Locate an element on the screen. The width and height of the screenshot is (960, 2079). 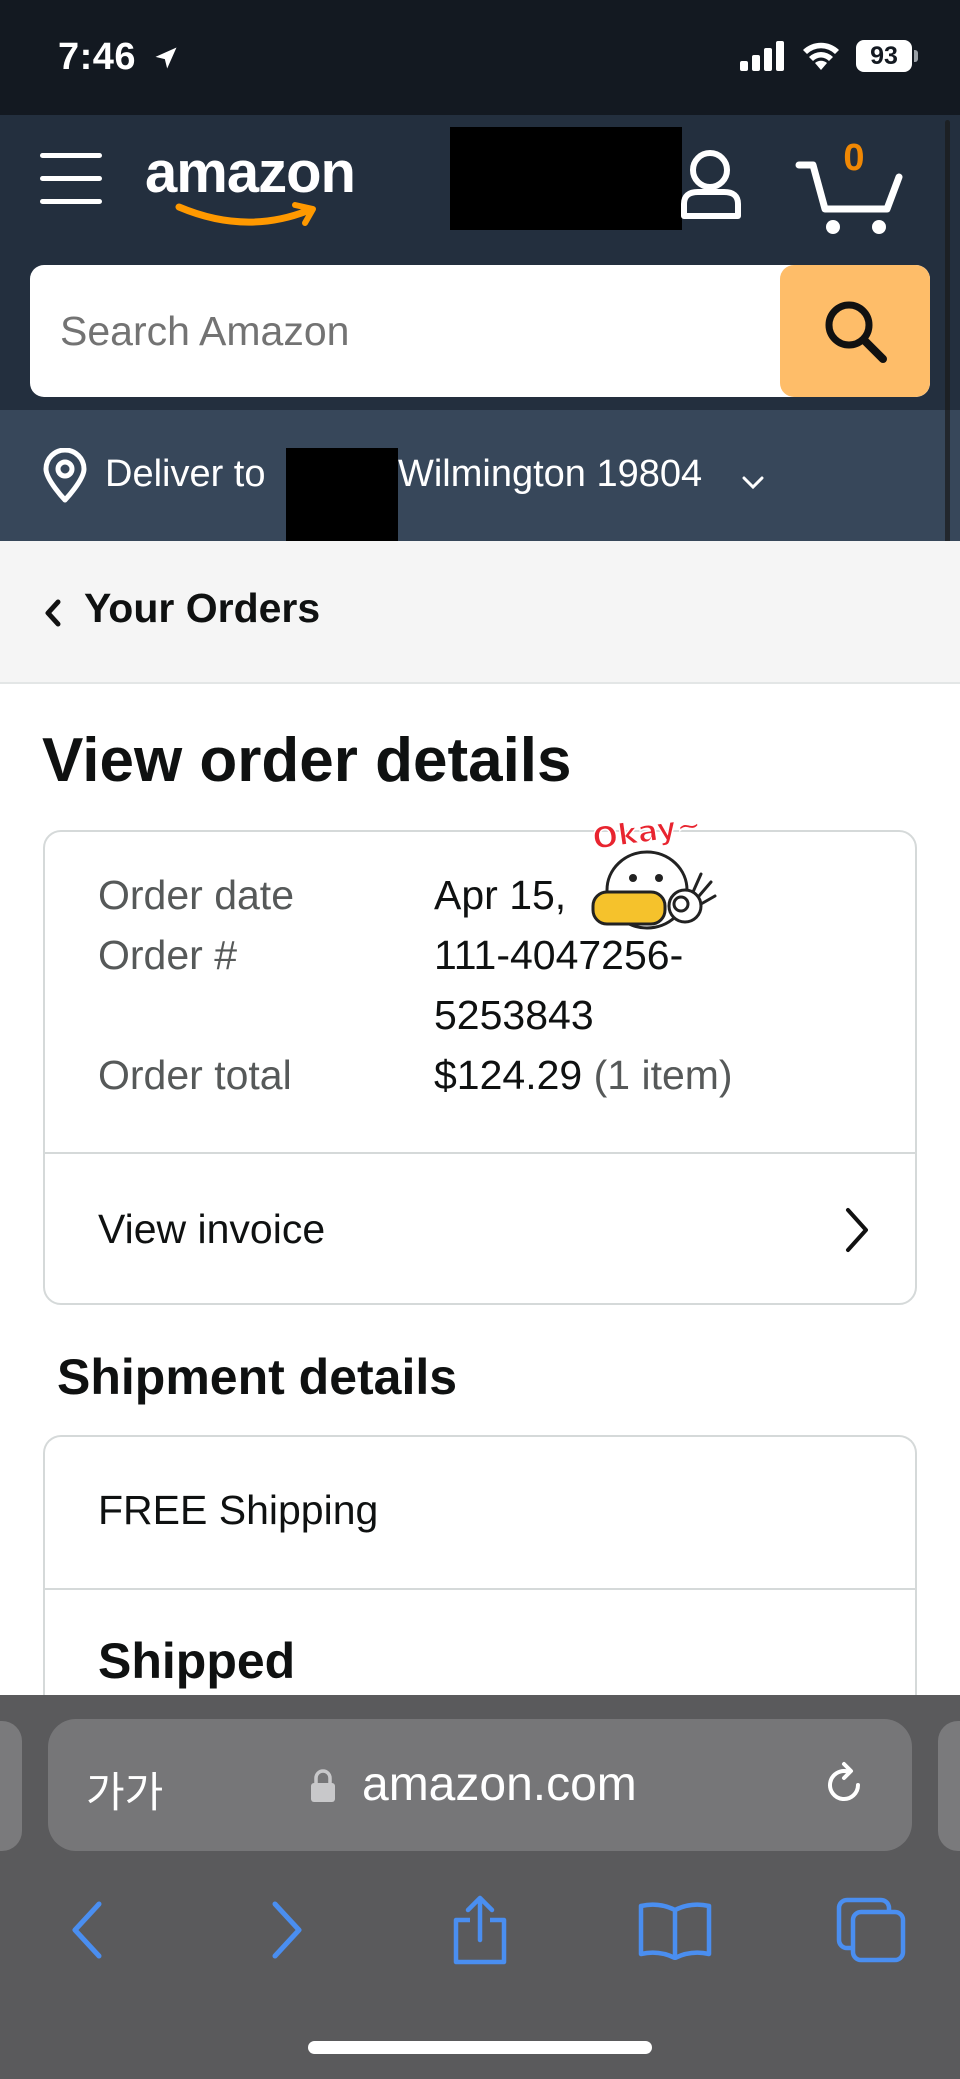
url-text: amazon.com is located at coordinates (499, 1784).